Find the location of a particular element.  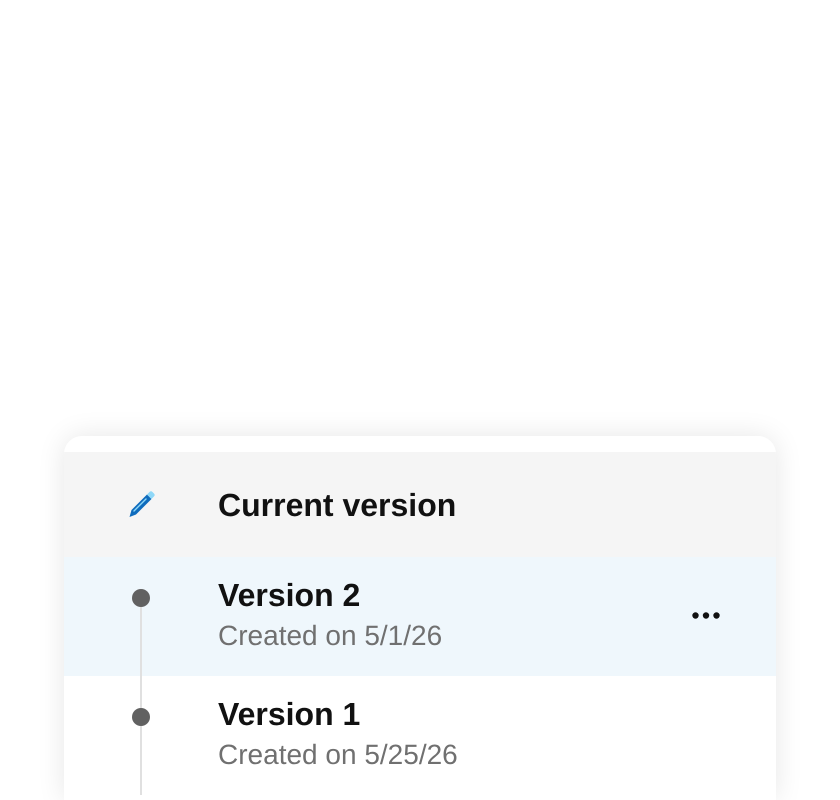

version-title: Version 2 is located at coordinates (290, 595).